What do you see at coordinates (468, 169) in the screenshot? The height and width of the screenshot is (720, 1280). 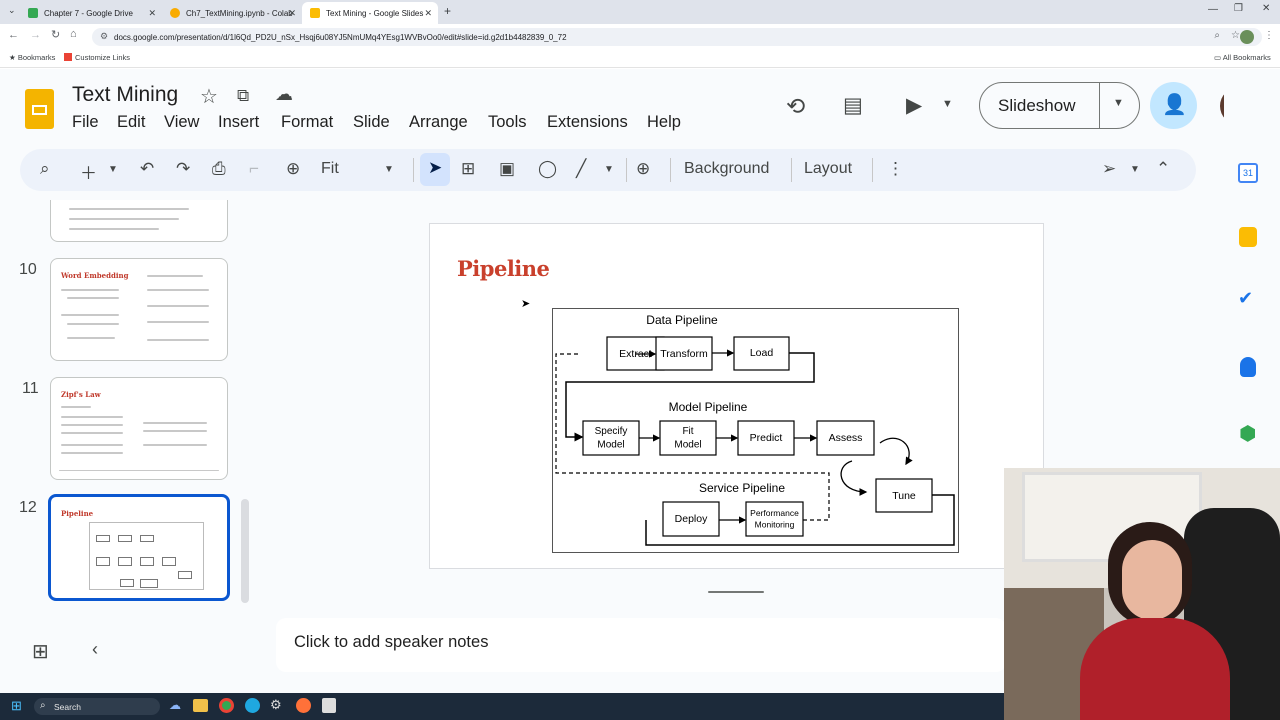 I see `text-box-icon: ⊞` at bounding box center [468, 169].